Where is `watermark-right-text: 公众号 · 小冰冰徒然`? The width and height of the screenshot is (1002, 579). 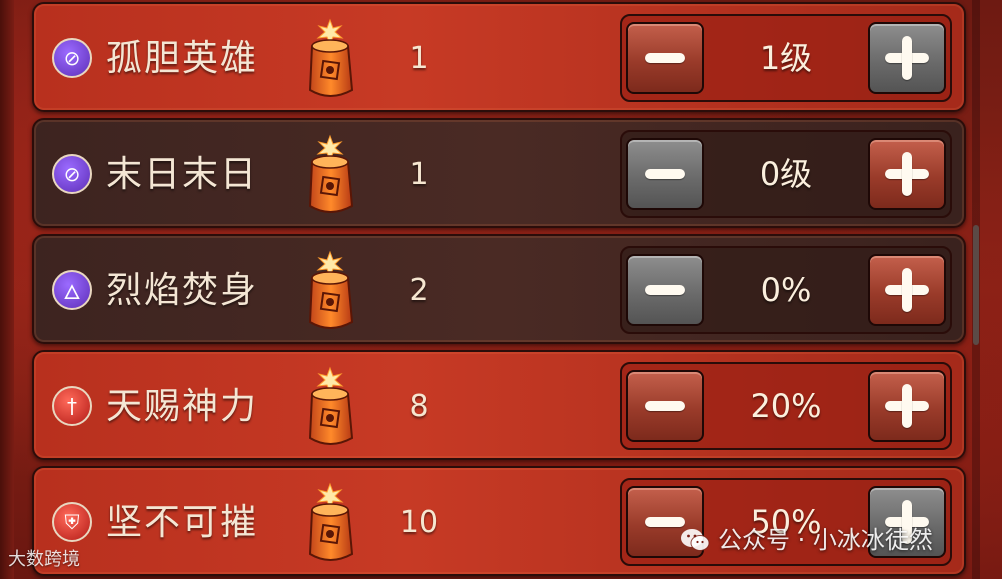
watermark-right-text: 公众号 · 小冰冰徒然 is located at coordinates (825, 540).